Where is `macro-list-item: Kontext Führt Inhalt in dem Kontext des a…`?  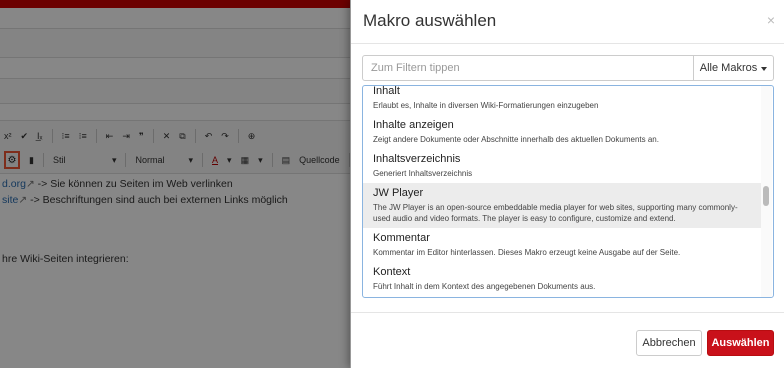
macro-list-item: Kontext Führt Inhalt in dem Kontext des a… is located at coordinates (562, 279).